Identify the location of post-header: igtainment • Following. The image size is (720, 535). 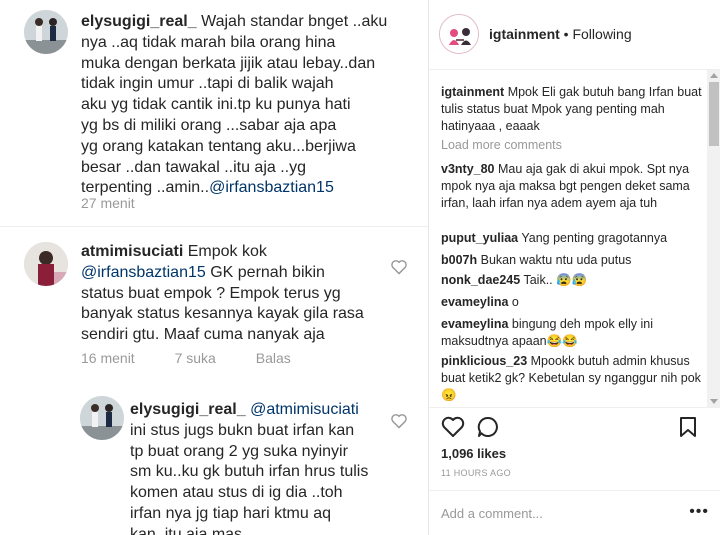
(574, 35).